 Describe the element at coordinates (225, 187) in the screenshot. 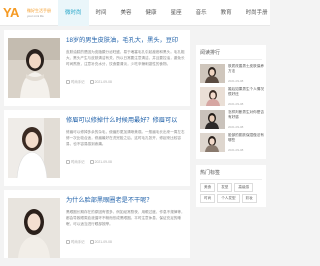

I see `tag-item: 发型` at that location.